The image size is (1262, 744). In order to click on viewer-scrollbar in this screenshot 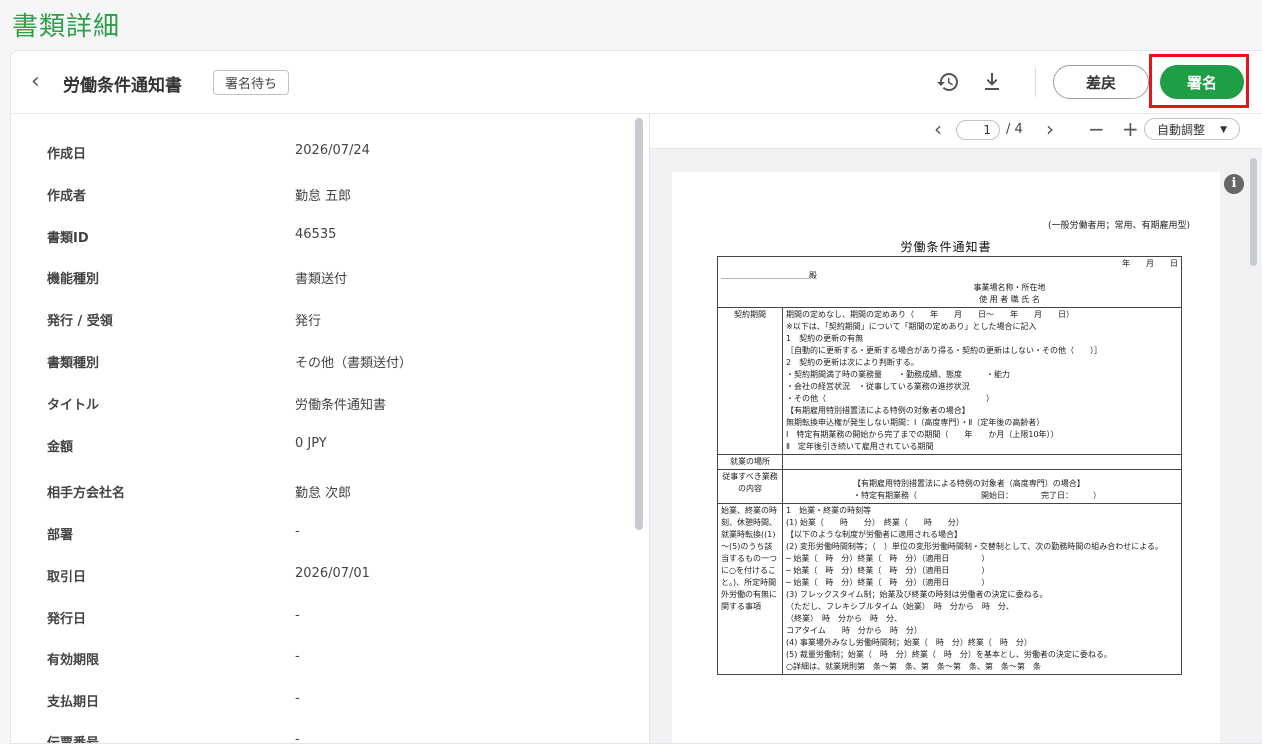, I will do `click(1253, 212)`.